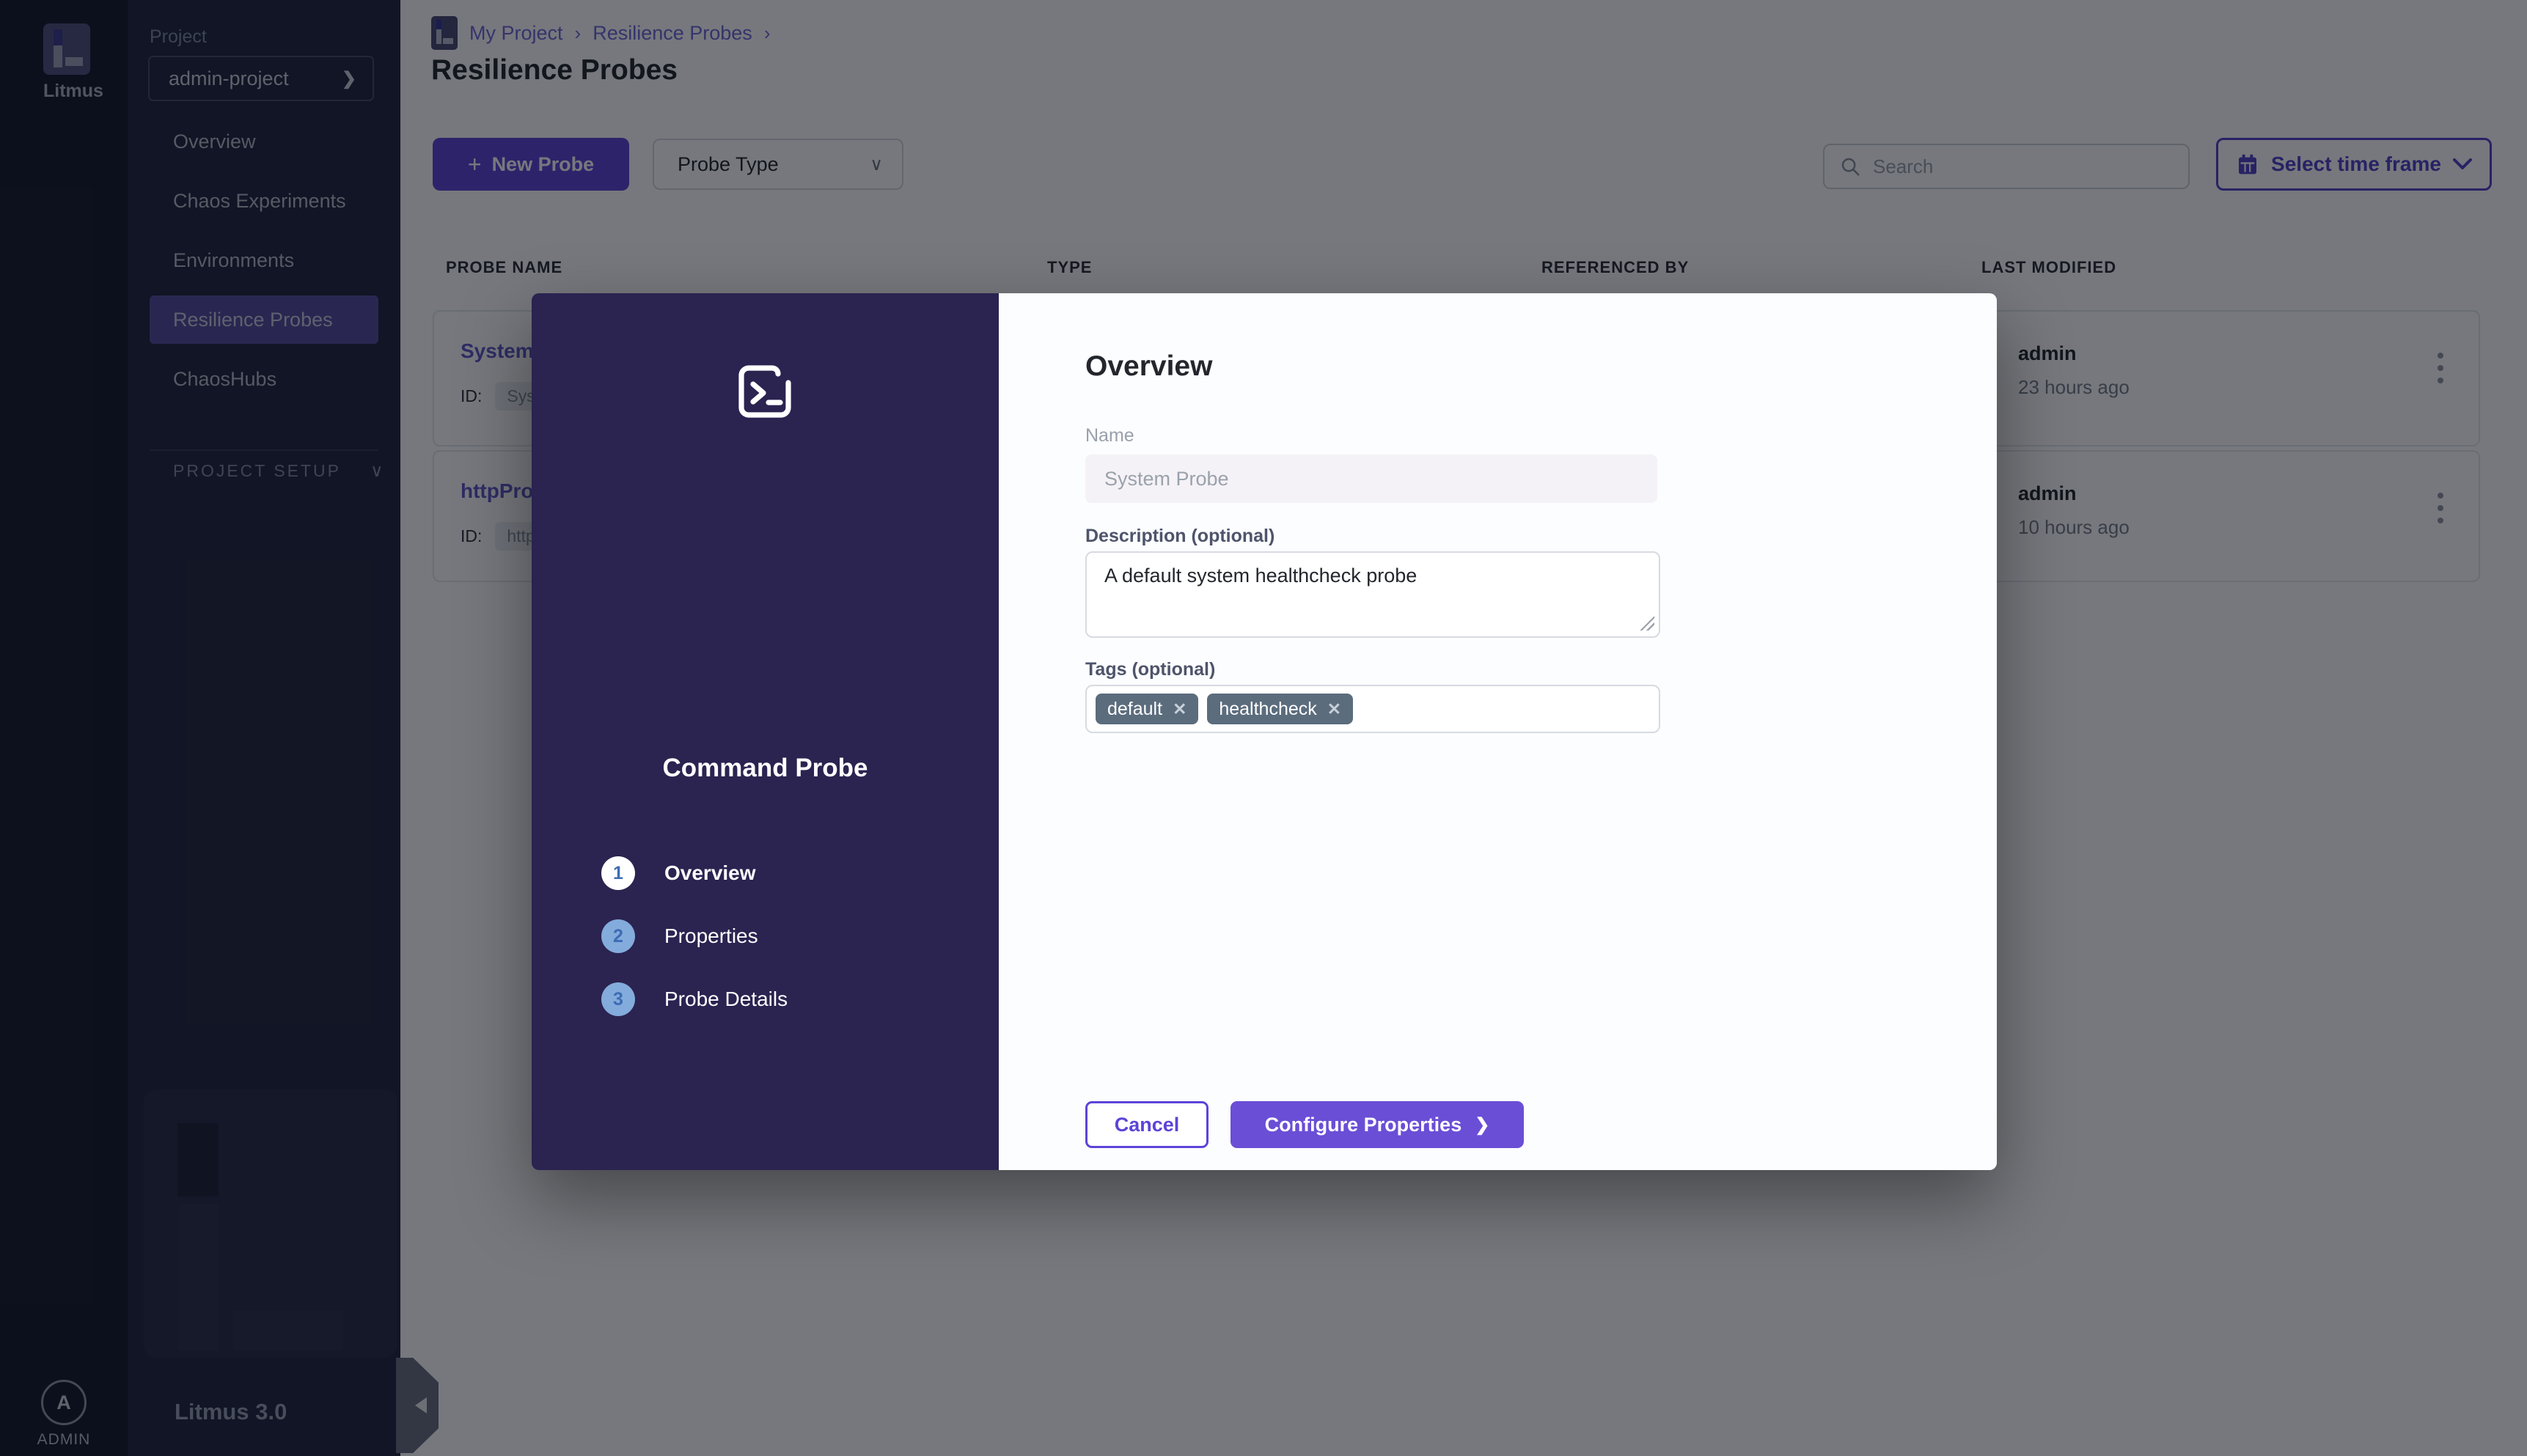 Image resolution: width=2527 pixels, height=1456 pixels. I want to click on tag-chip-label: default, so click(1135, 708).